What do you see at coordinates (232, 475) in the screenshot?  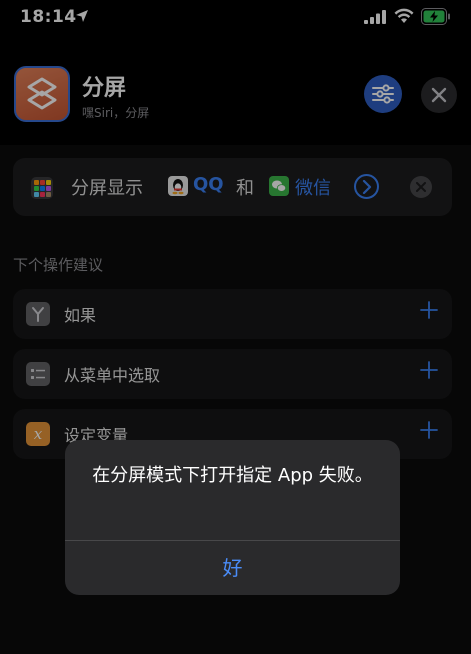 I see `alert-message: 在分屏模式下打开指定 App 失败。` at bounding box center [232, 475].